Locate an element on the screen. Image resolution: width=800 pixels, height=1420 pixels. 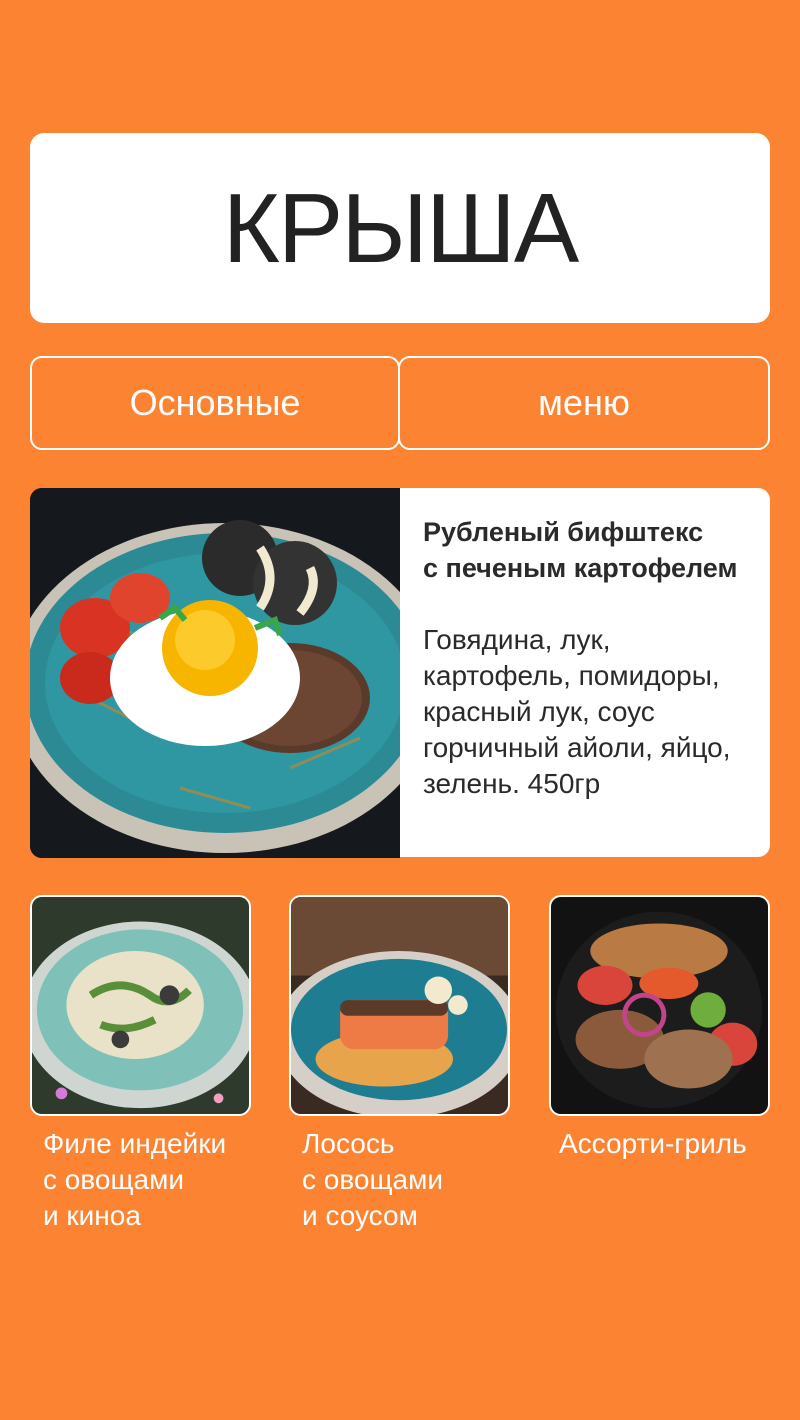
dish-name-turkey: Филе индейки с овощами и киноа is located at coordinates (135, 1179).